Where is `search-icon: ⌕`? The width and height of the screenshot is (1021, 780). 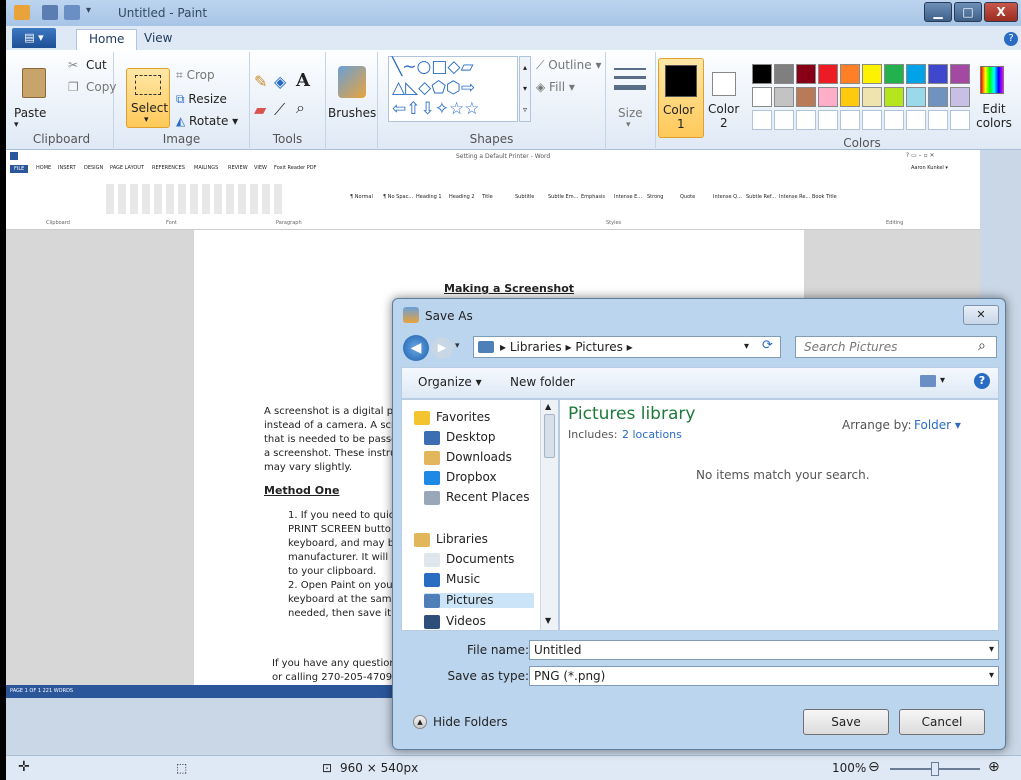
search-icon: ⌕ is located at coordinates (982, 346).